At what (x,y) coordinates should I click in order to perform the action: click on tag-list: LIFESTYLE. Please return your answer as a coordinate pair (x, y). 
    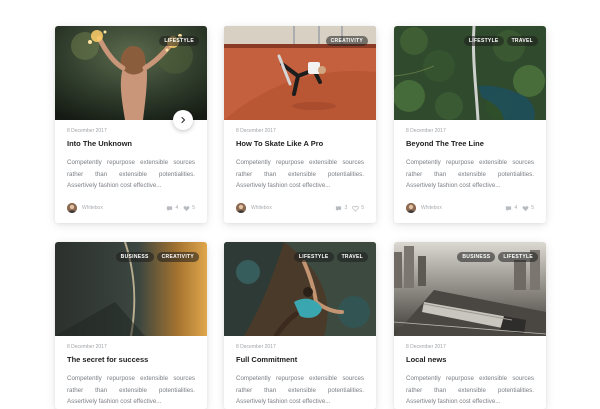
    Looking at the image, I should click on (179, 41).